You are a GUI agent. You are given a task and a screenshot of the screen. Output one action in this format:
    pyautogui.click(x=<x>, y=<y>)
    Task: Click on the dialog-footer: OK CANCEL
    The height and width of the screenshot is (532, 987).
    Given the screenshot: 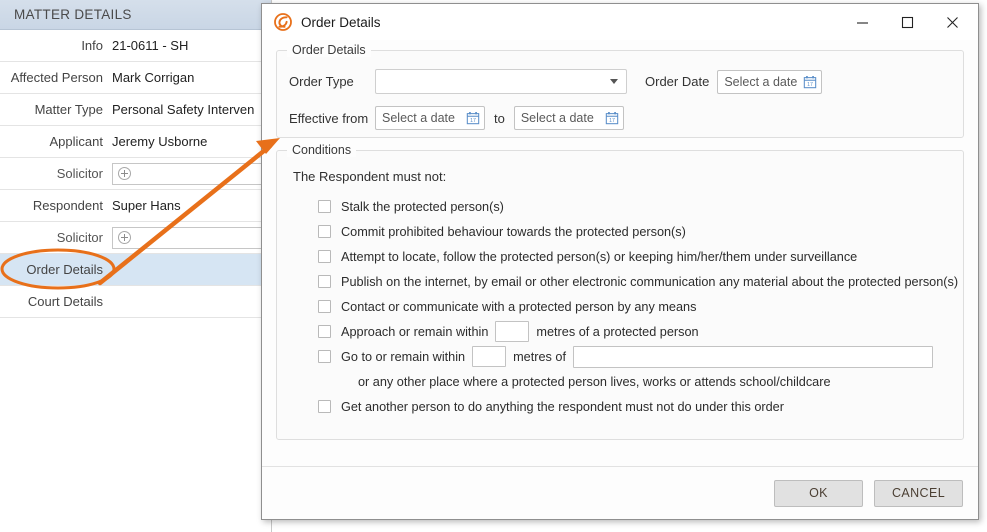 What is the action you would take?
    pyautogui.click(x=620, y=492)
    